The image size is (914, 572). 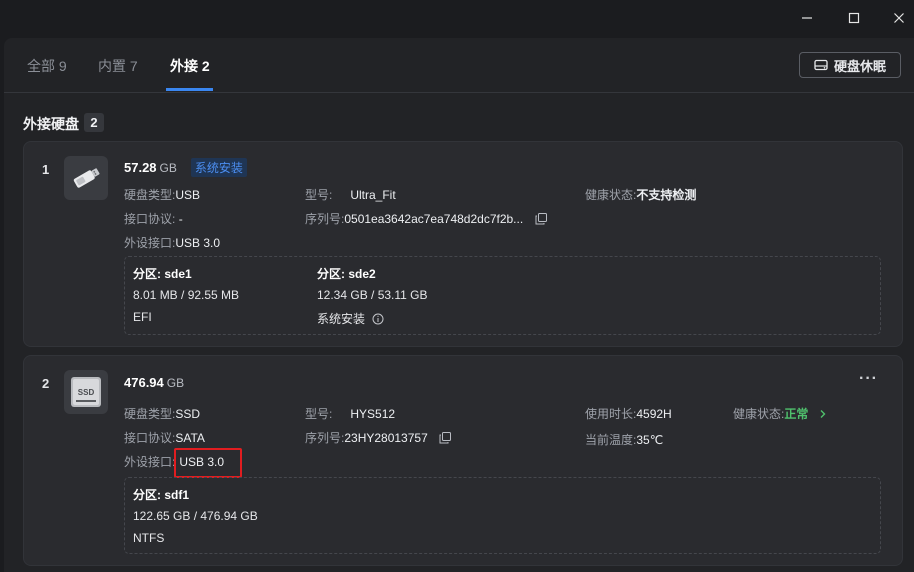 What do you see at coordinates (198, 243) in the screenshot?
I see `port-value: USB 3.0` at bounding box center [198, 243].